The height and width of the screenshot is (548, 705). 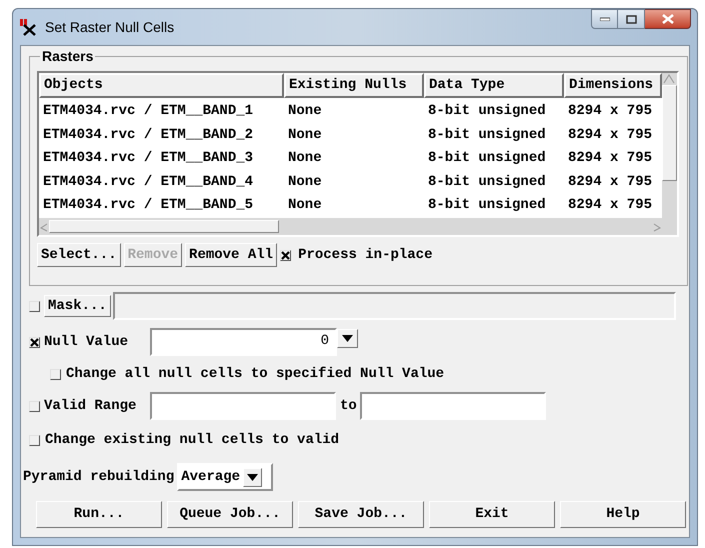 What do you see at coordinates (148, 158) in the screenshot?
I see `table-cell-text: ETM4034.rvc / ETM__BAND_3` at bounding box center [148, 158].